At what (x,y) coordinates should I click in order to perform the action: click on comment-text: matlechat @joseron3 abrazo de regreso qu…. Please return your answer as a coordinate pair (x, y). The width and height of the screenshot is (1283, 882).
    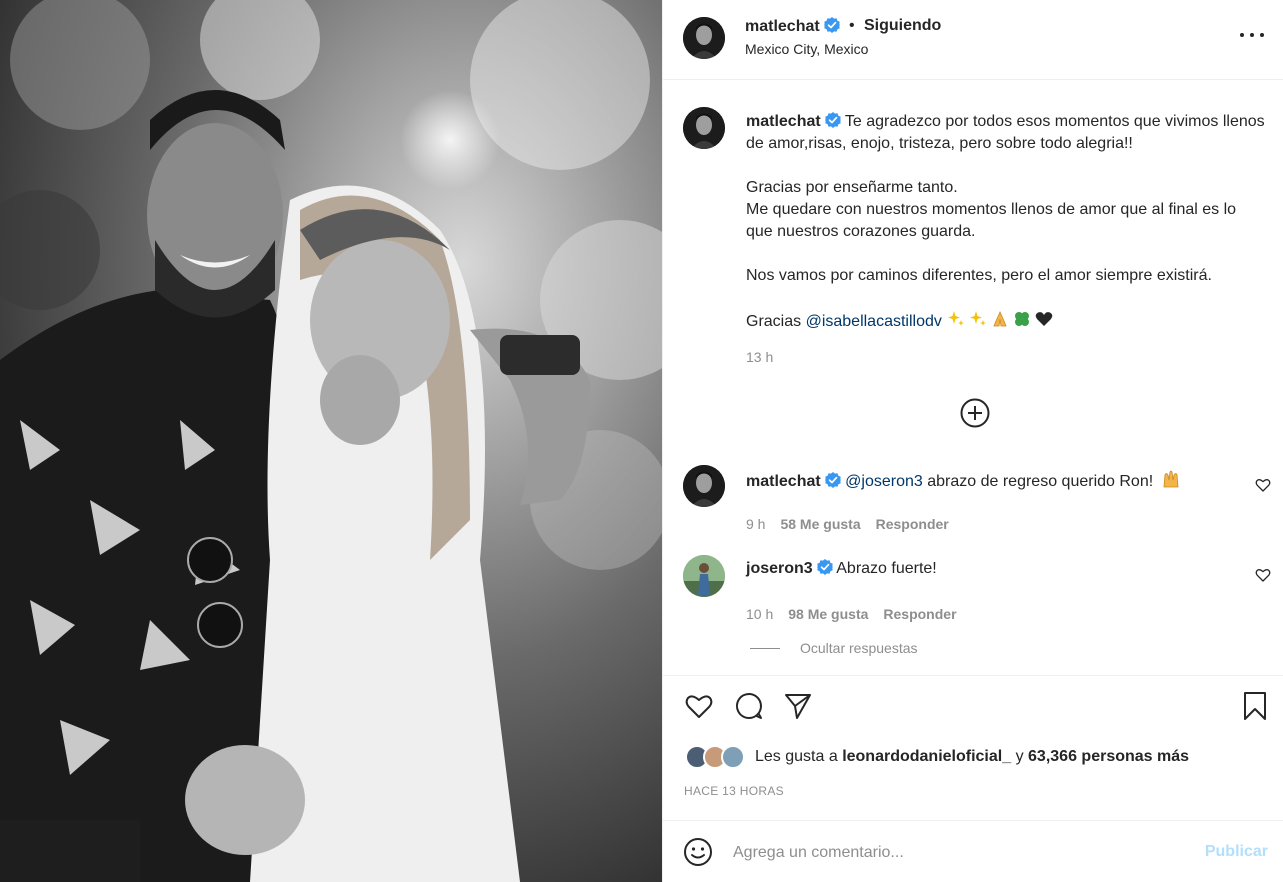
    Looking at the image, I should click on (963, 481).